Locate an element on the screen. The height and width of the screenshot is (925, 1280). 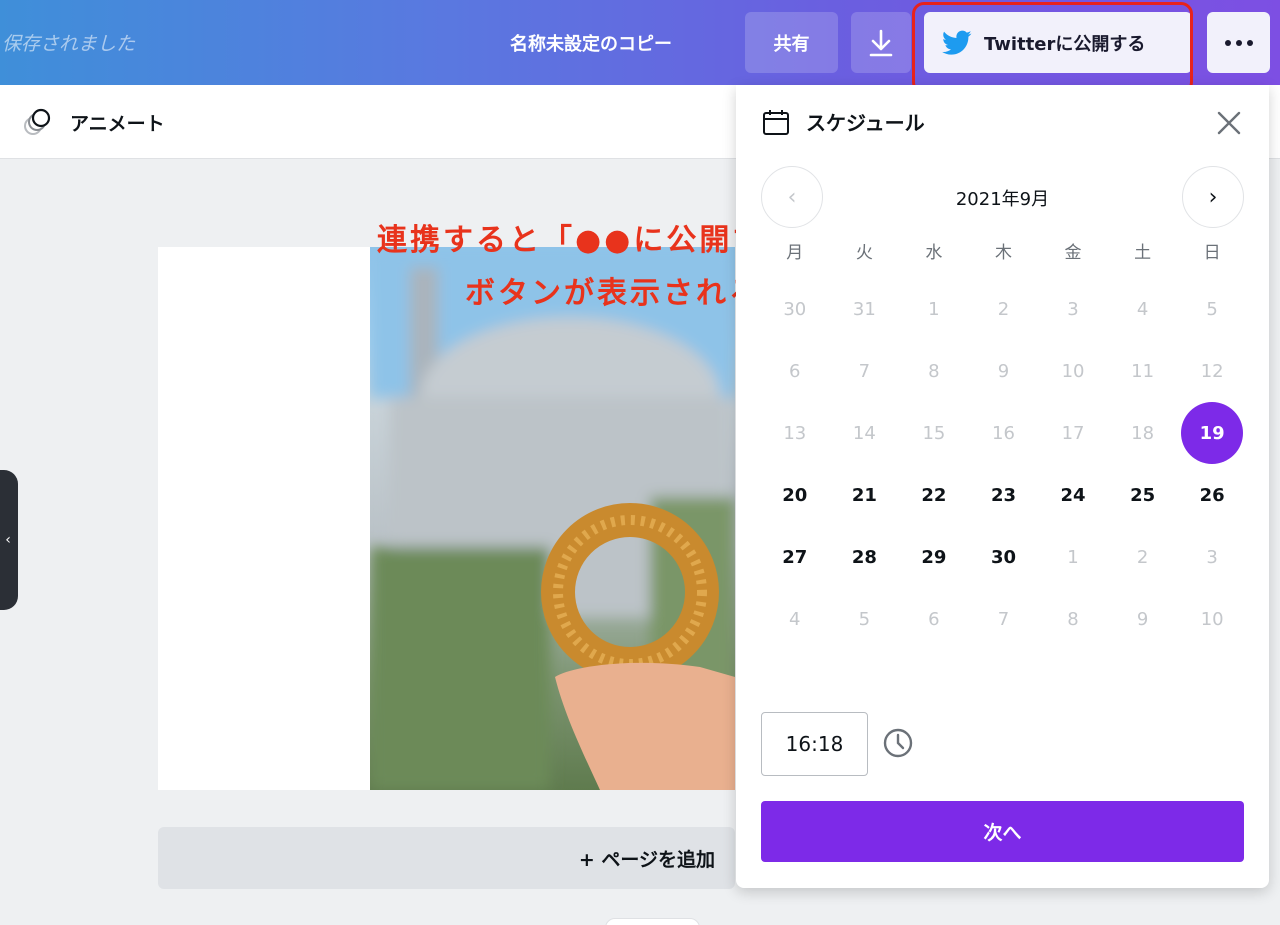
calendar-day: 29 is located at coordinates (934, 557).